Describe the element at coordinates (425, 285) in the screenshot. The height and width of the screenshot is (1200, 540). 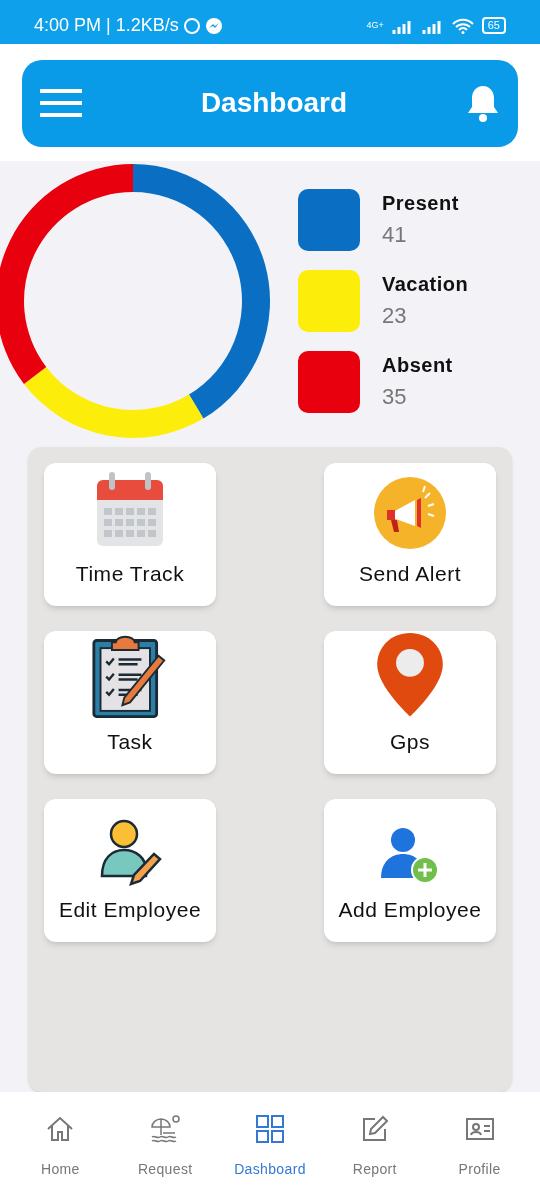
I see `legend-label: Vacation` at that location.